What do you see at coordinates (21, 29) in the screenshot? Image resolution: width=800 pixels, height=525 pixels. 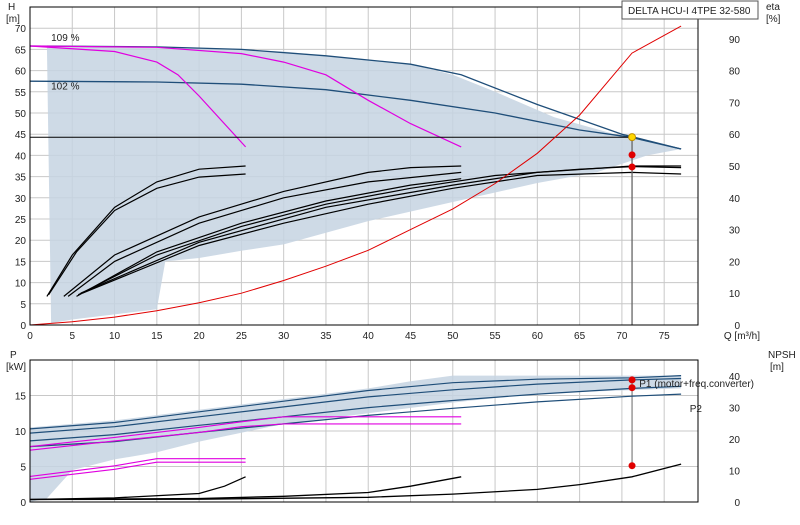 I see `h-tick-label: 70` at bounding box center [21, 29].